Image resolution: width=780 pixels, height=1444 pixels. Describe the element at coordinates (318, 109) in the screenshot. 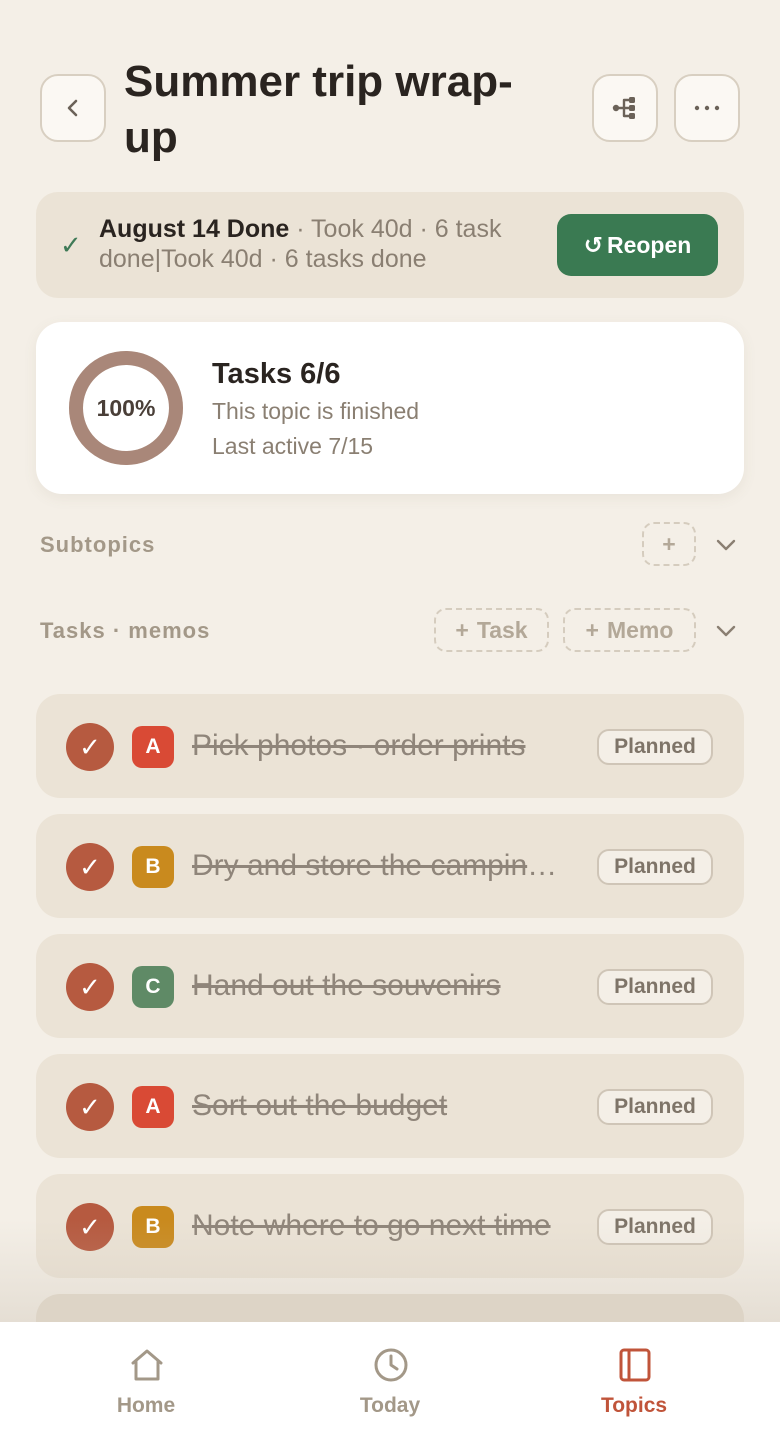

I see `page-title: Summer trip wrap-up` at that location.